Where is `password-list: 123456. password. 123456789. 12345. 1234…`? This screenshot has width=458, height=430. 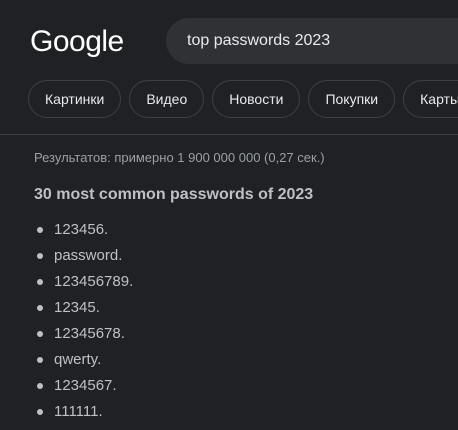
password-list: 123456. password. 123456789. 12345. 1234… is located at coordinates (83, 324).